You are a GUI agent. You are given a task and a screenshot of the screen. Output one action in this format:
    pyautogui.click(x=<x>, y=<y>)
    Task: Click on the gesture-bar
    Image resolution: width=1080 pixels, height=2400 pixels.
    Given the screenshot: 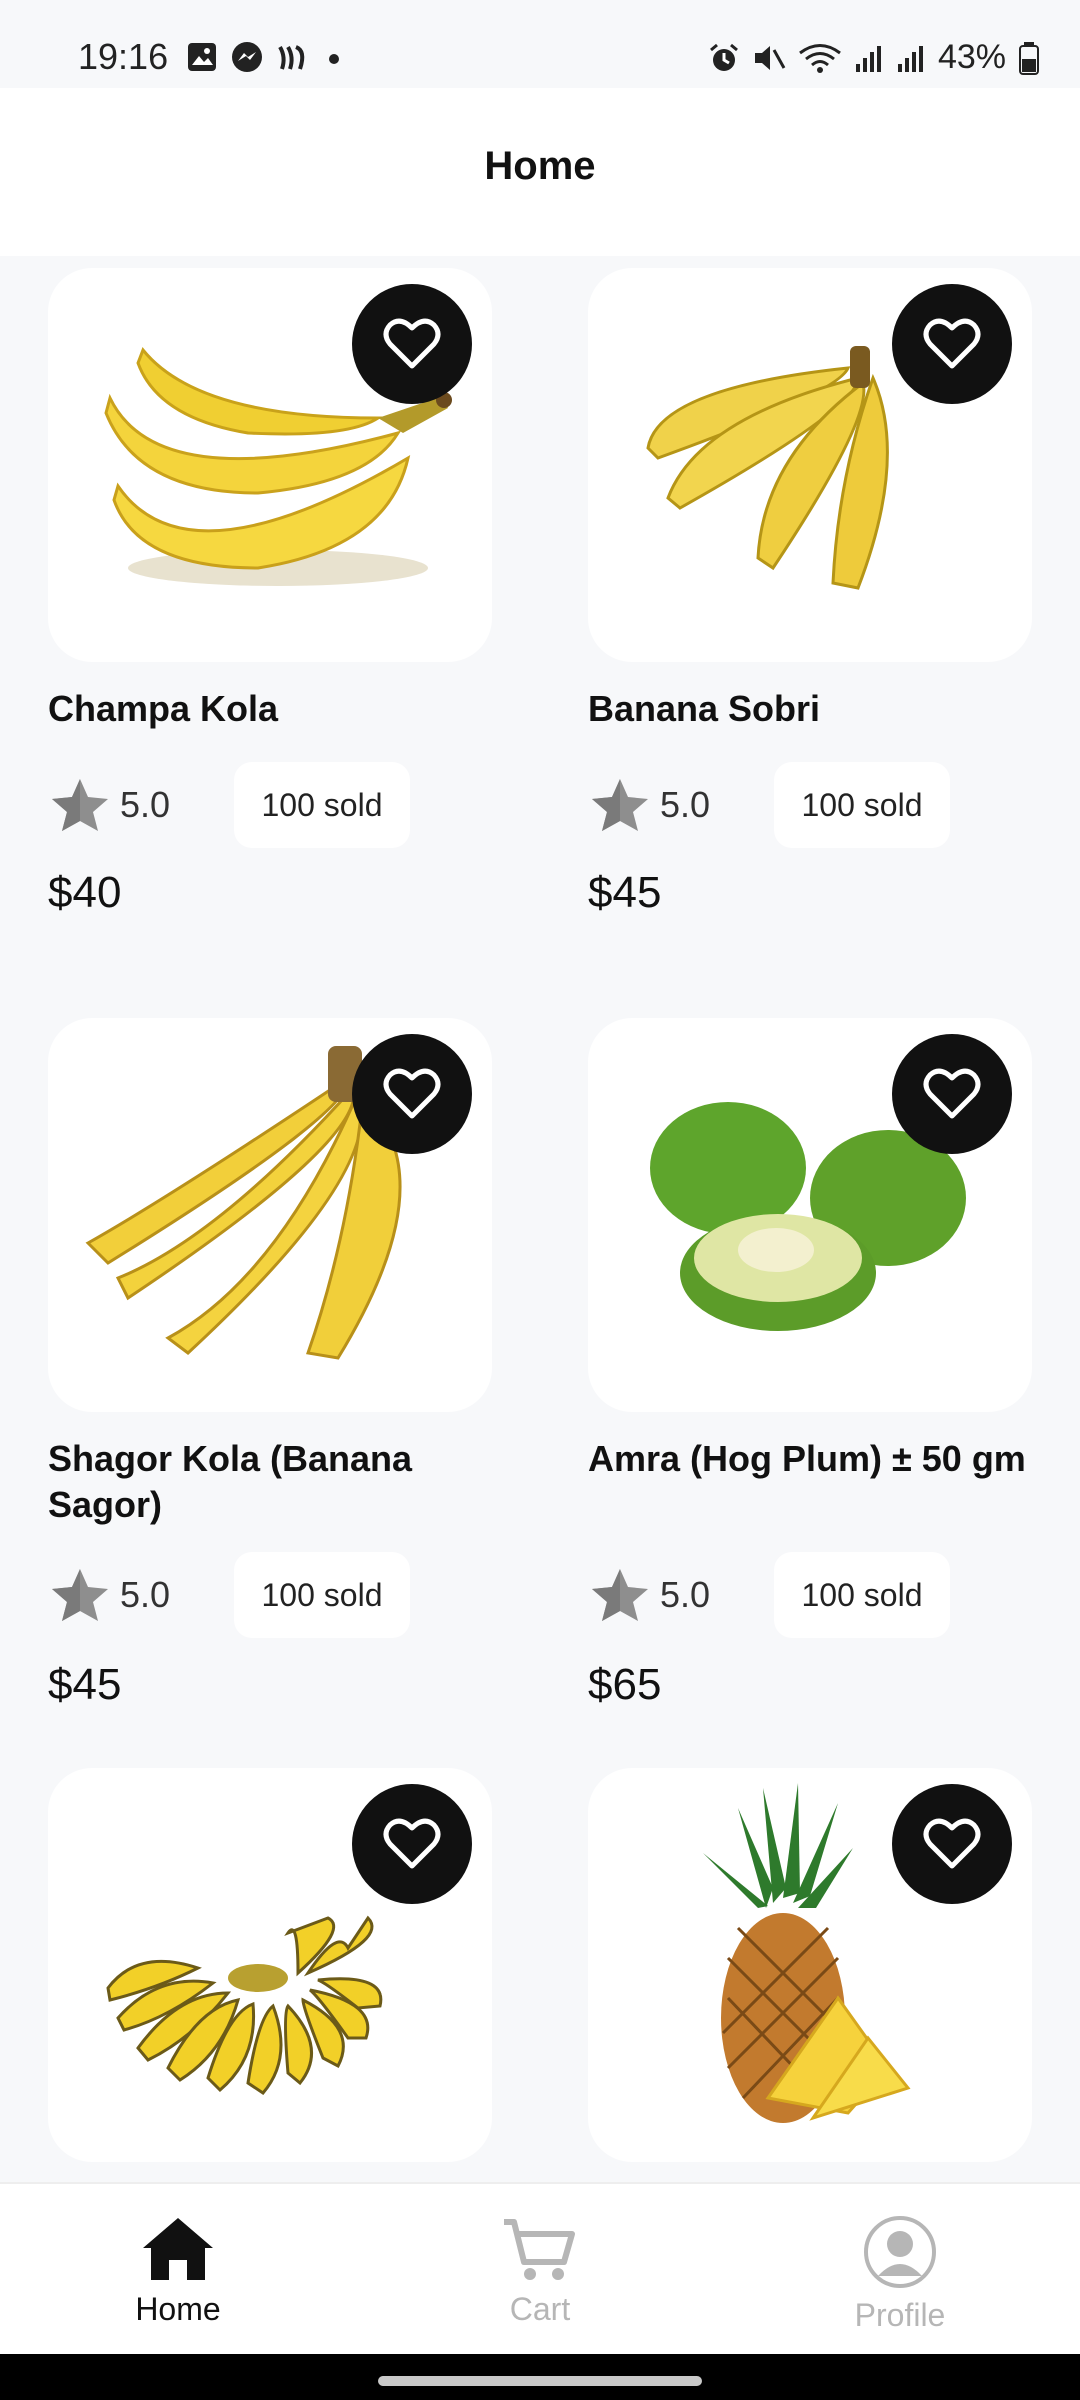 What is the action you would take?
    pyautogui.click(x=540, y=2377)
    